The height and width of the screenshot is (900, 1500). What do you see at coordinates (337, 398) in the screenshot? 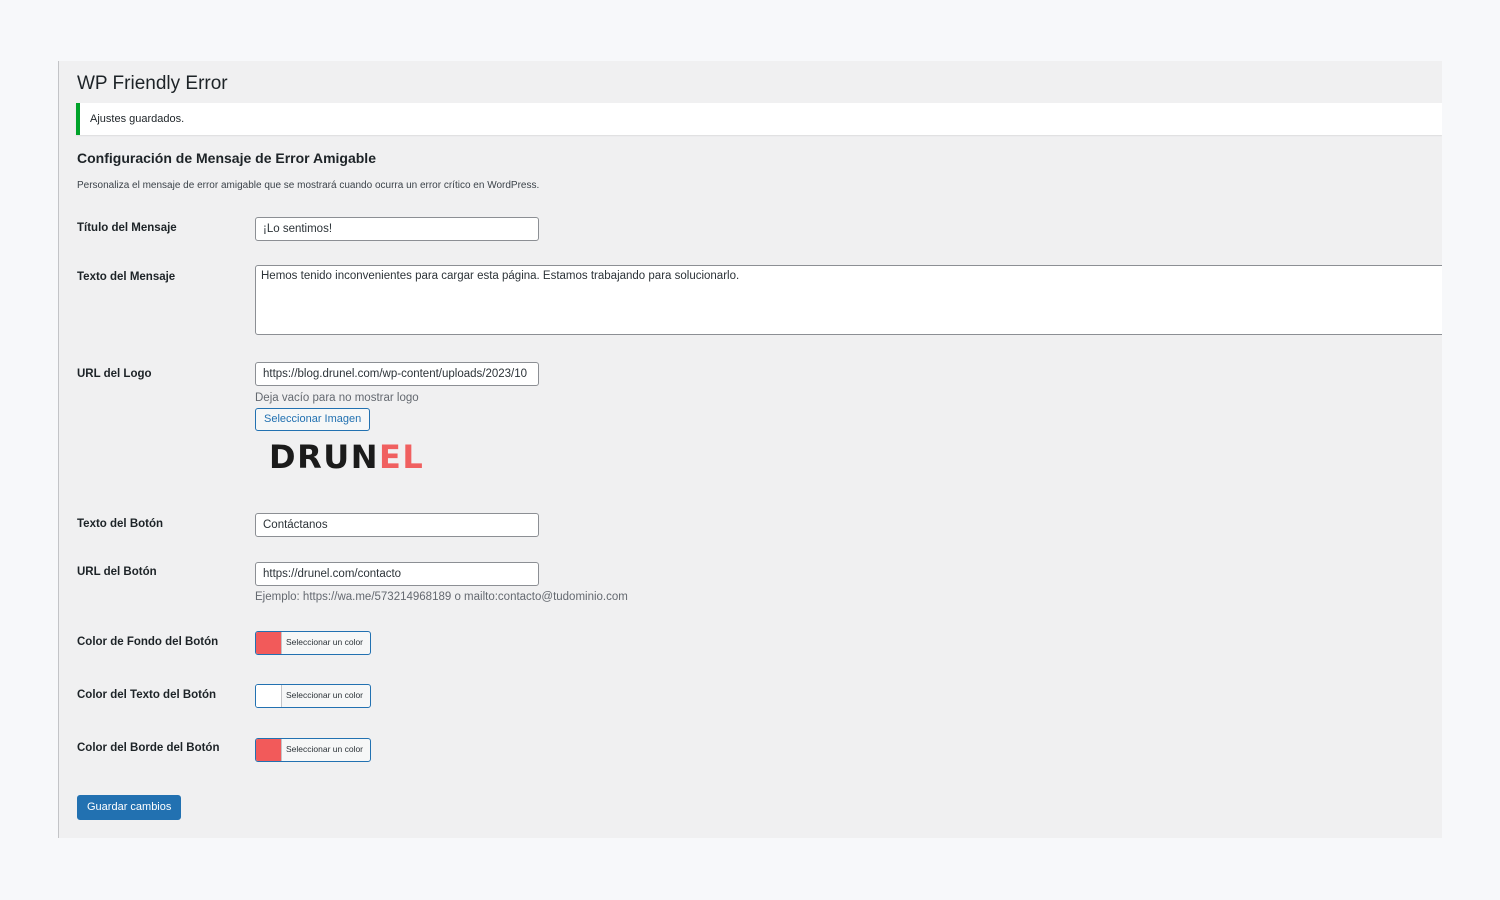
I see `logo-url-help: Deja vacío para no mostrar logo` at bounding box center [337, 398].